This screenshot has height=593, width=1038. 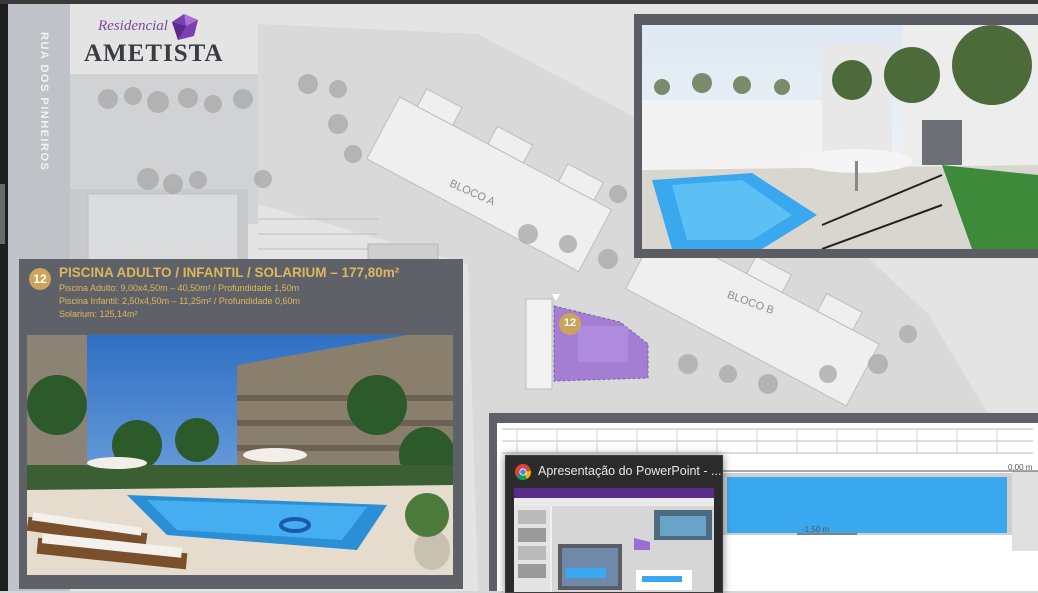 I want to click on section-level-top: 0,00 m, so click(x=1020, y=467).